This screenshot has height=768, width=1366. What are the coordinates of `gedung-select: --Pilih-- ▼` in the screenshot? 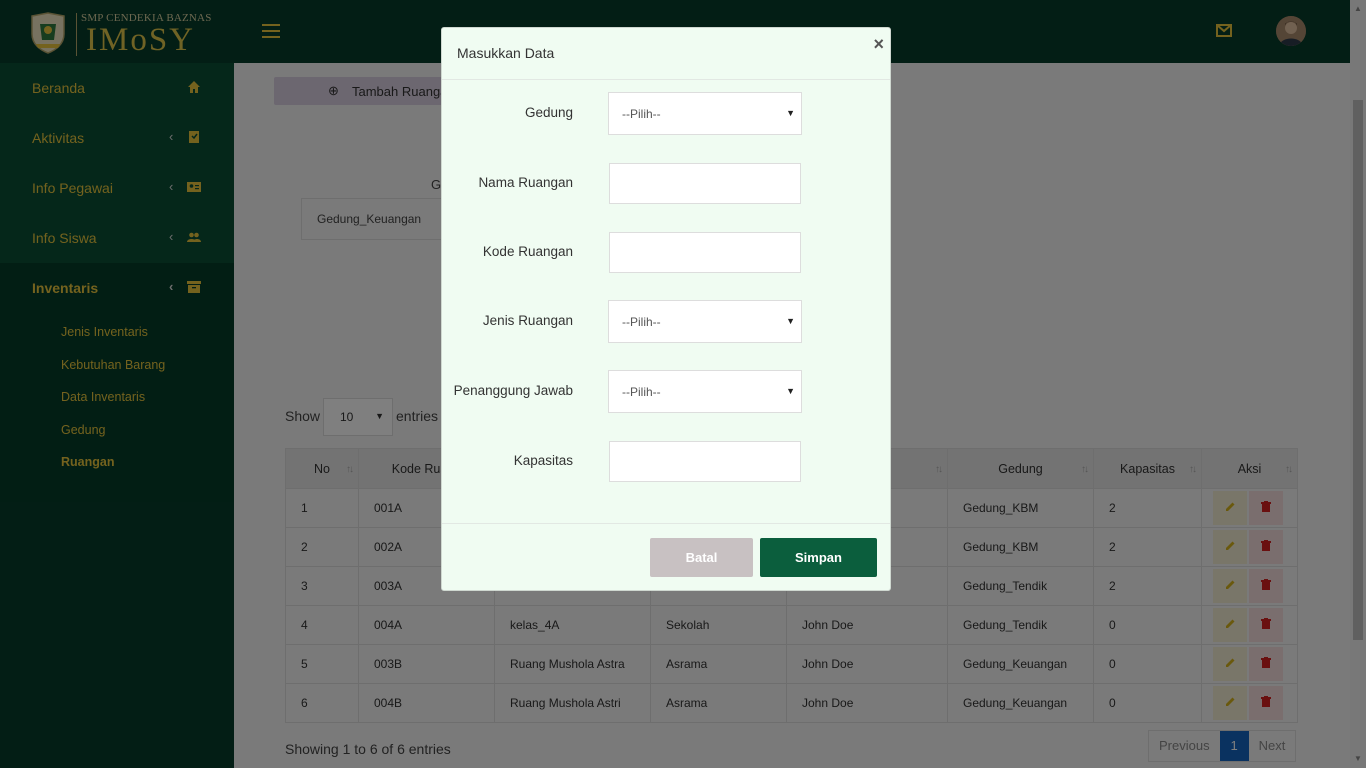 It's located at (705, 113).